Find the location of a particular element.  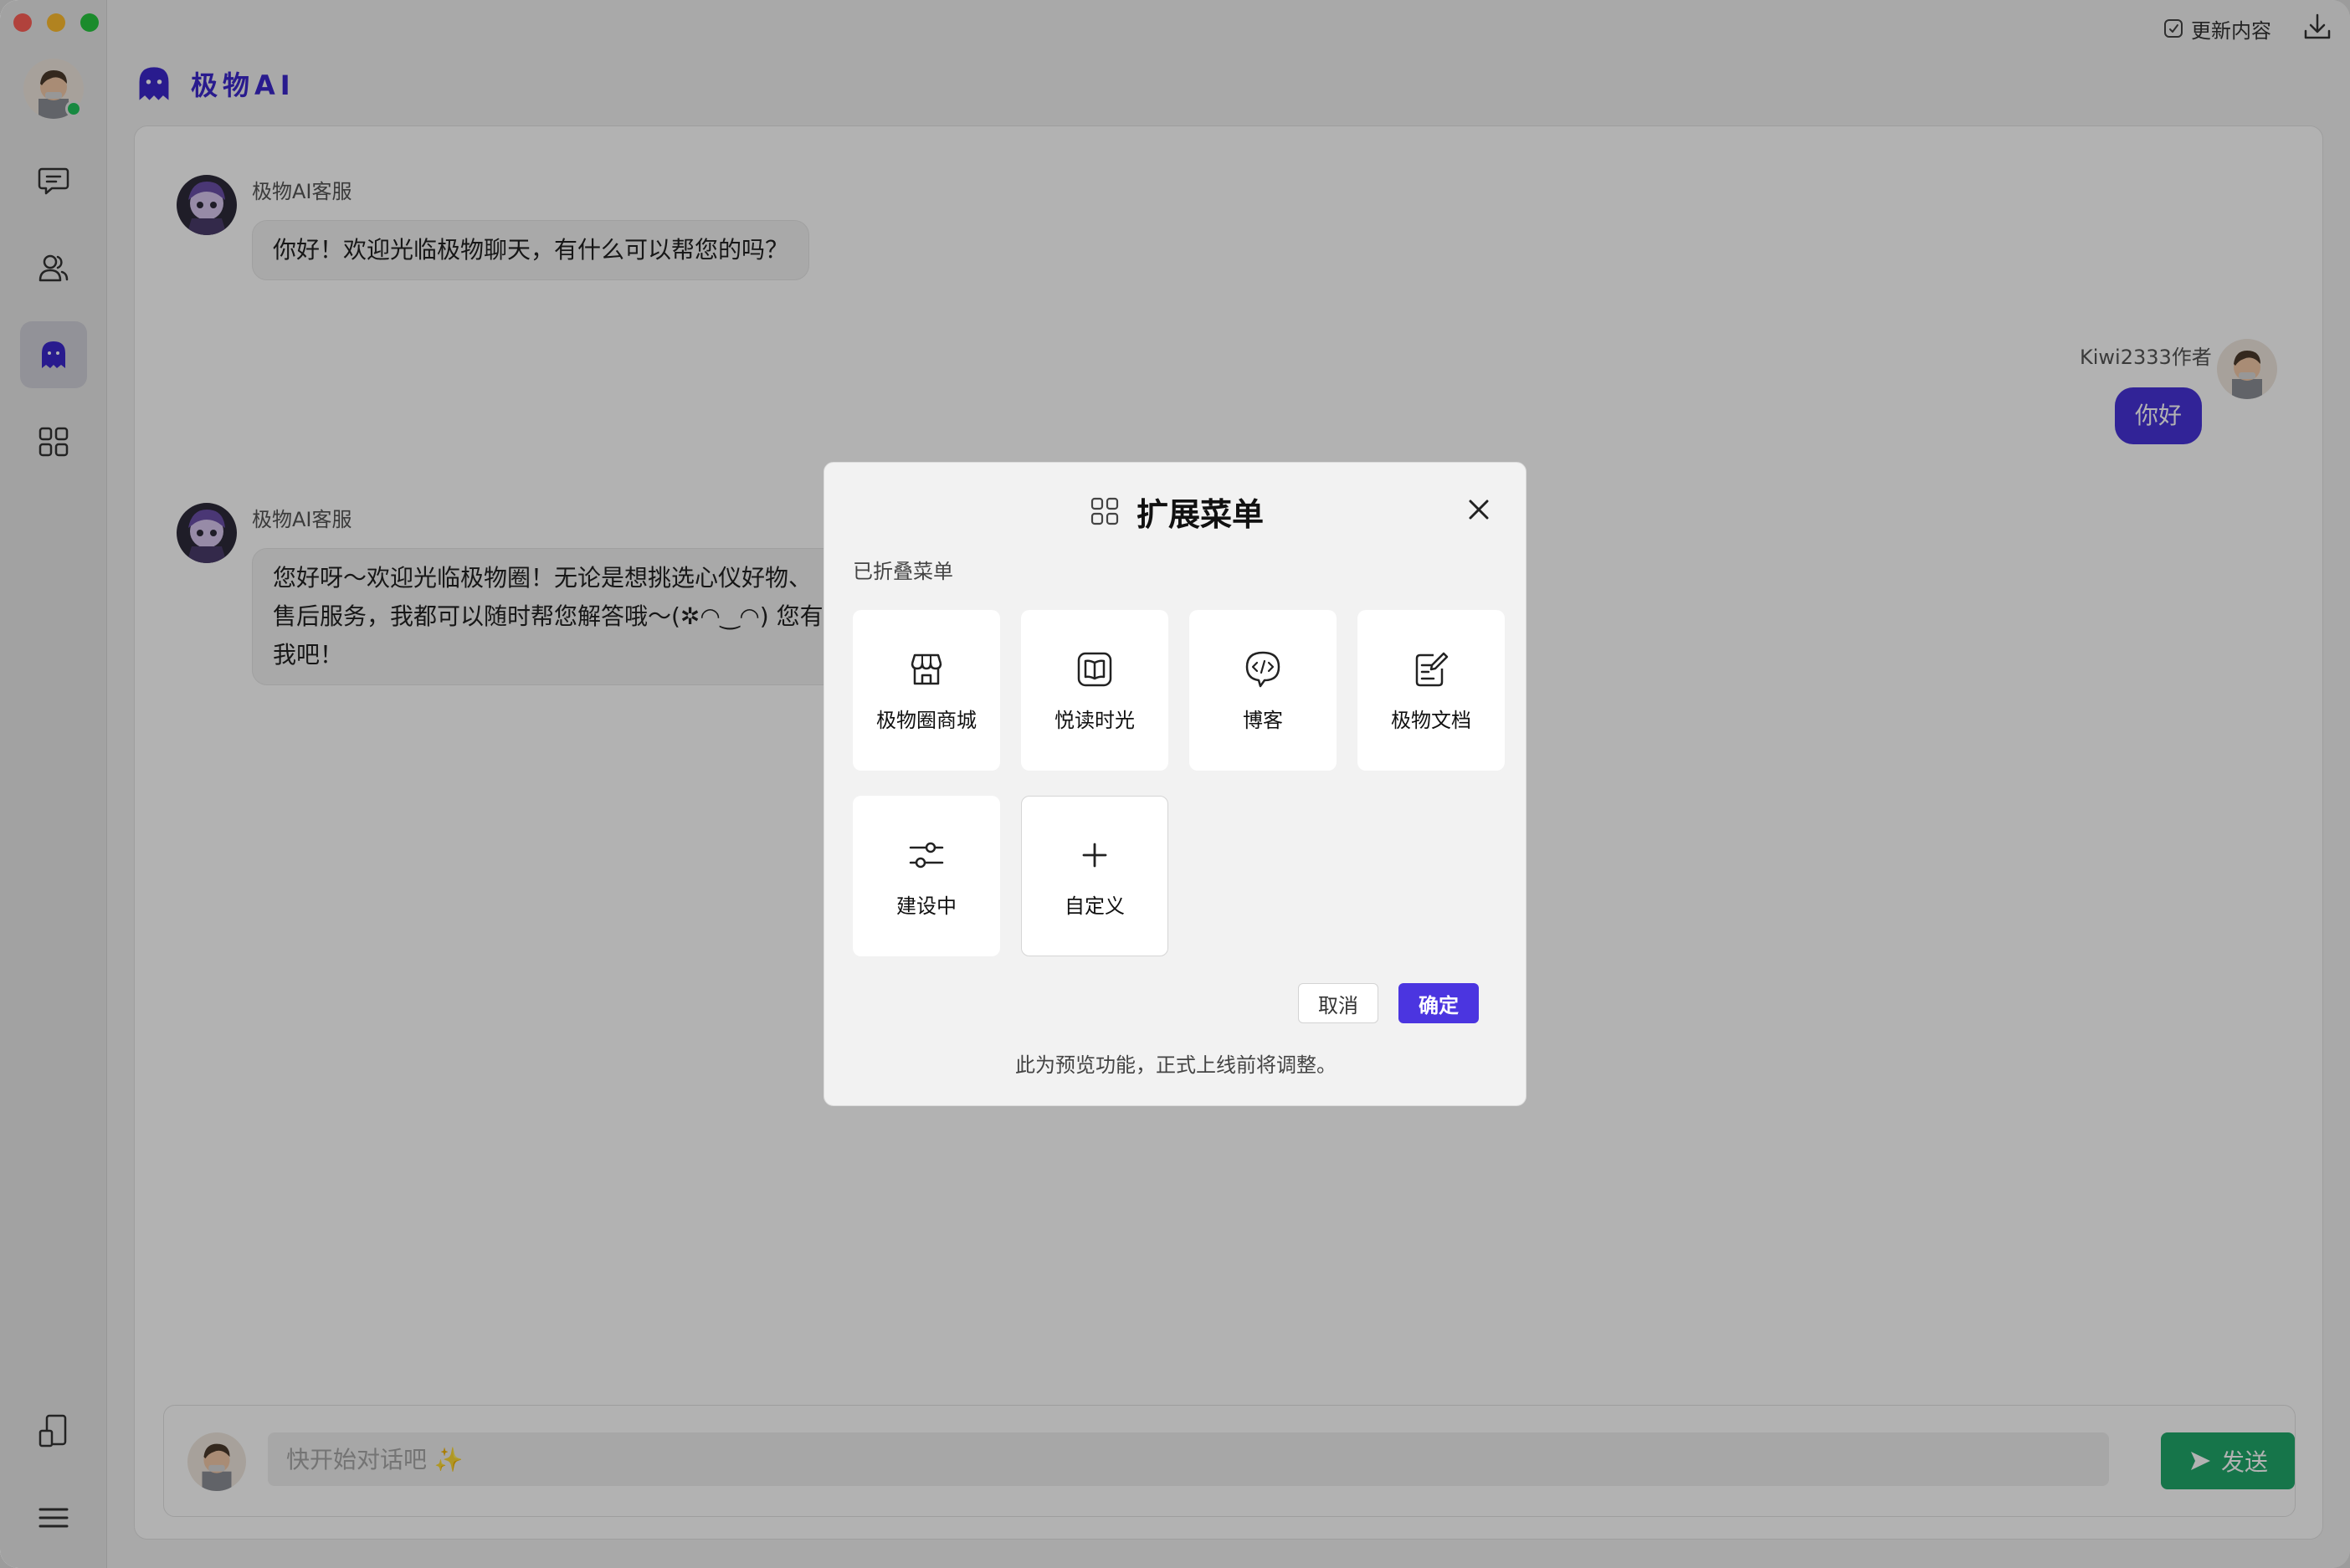

update-notes-link: 更新内容 is located at coordinates (2217, 29).